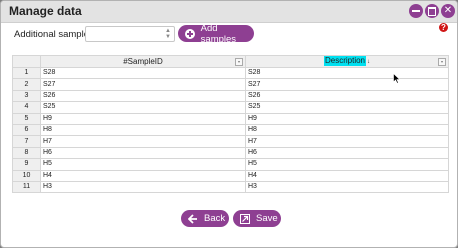  Describe the element at coordinates (130, 34) in the screenshot. I see `additional-samples-select: ▲ ▼` at that location.